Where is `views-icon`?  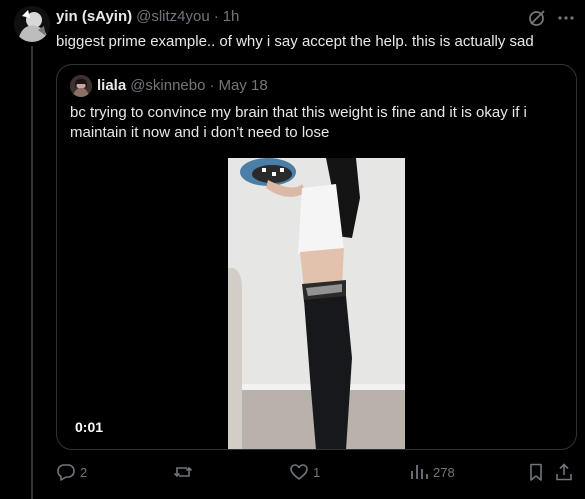
views-icon is located at coordinates (419, 472).